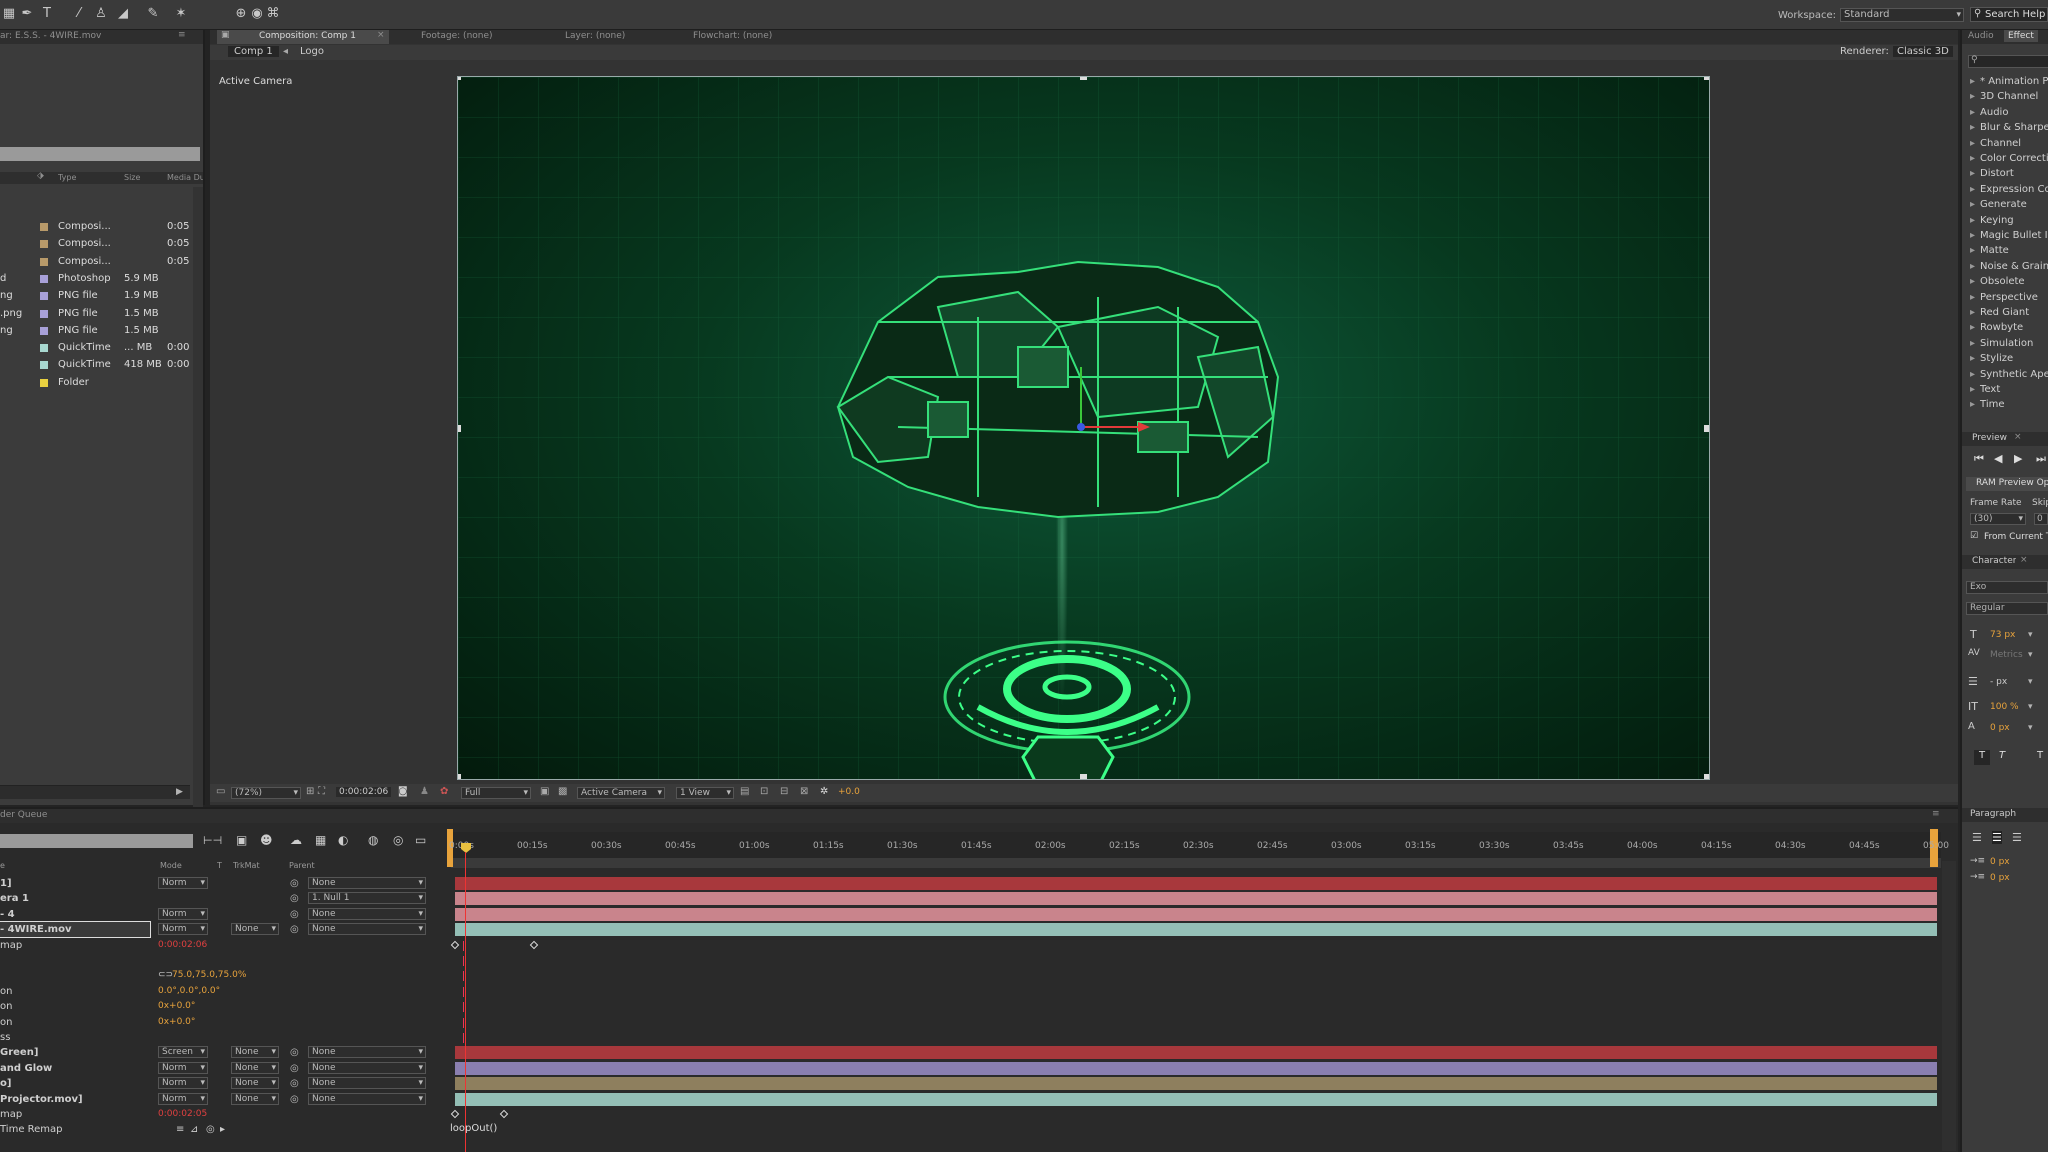  What do you see at coordinates (424, 791) in the screenshot?
I see `show-snapshot-icon: ♟` at bounding box center [424, 791].